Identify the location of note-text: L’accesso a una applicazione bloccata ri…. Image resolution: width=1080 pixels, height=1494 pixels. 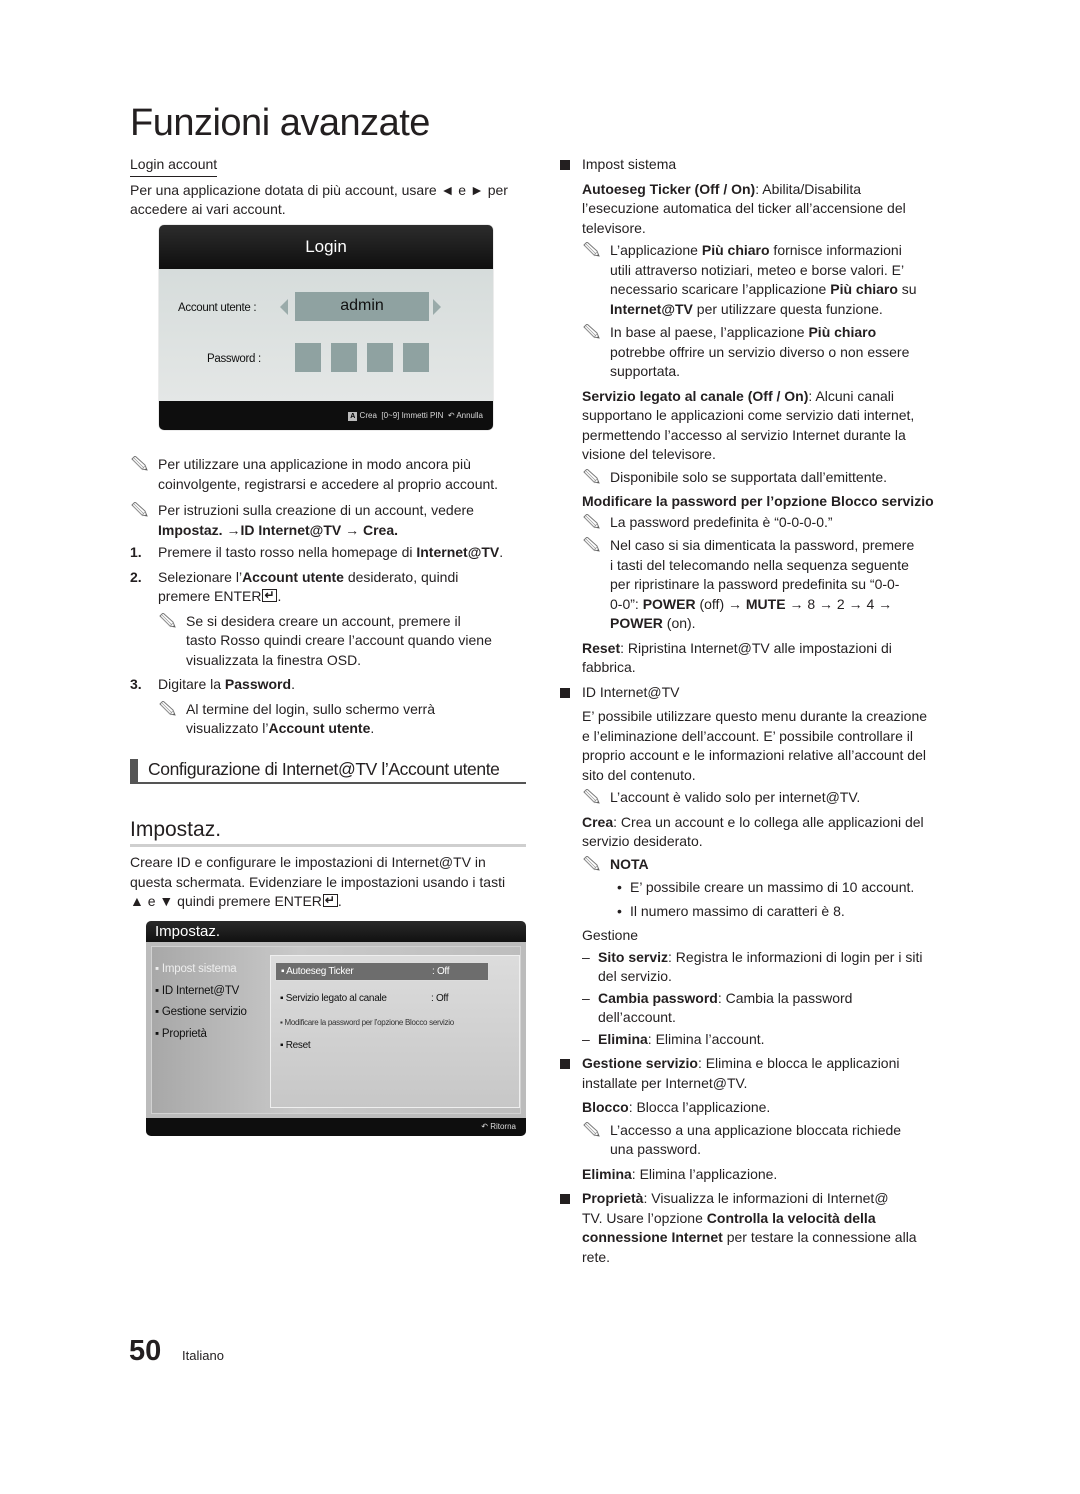
(756, 1129).